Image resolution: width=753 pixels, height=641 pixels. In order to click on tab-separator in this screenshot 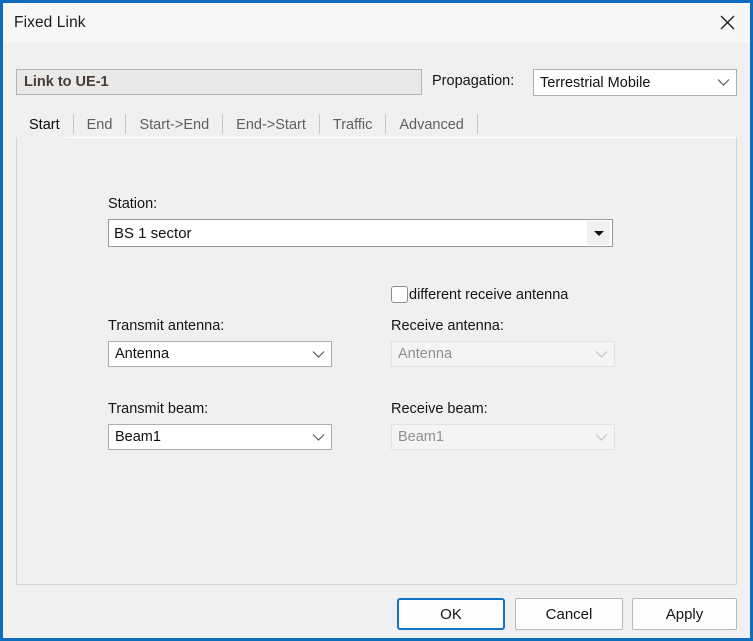, I will do `click(477, 124)`.